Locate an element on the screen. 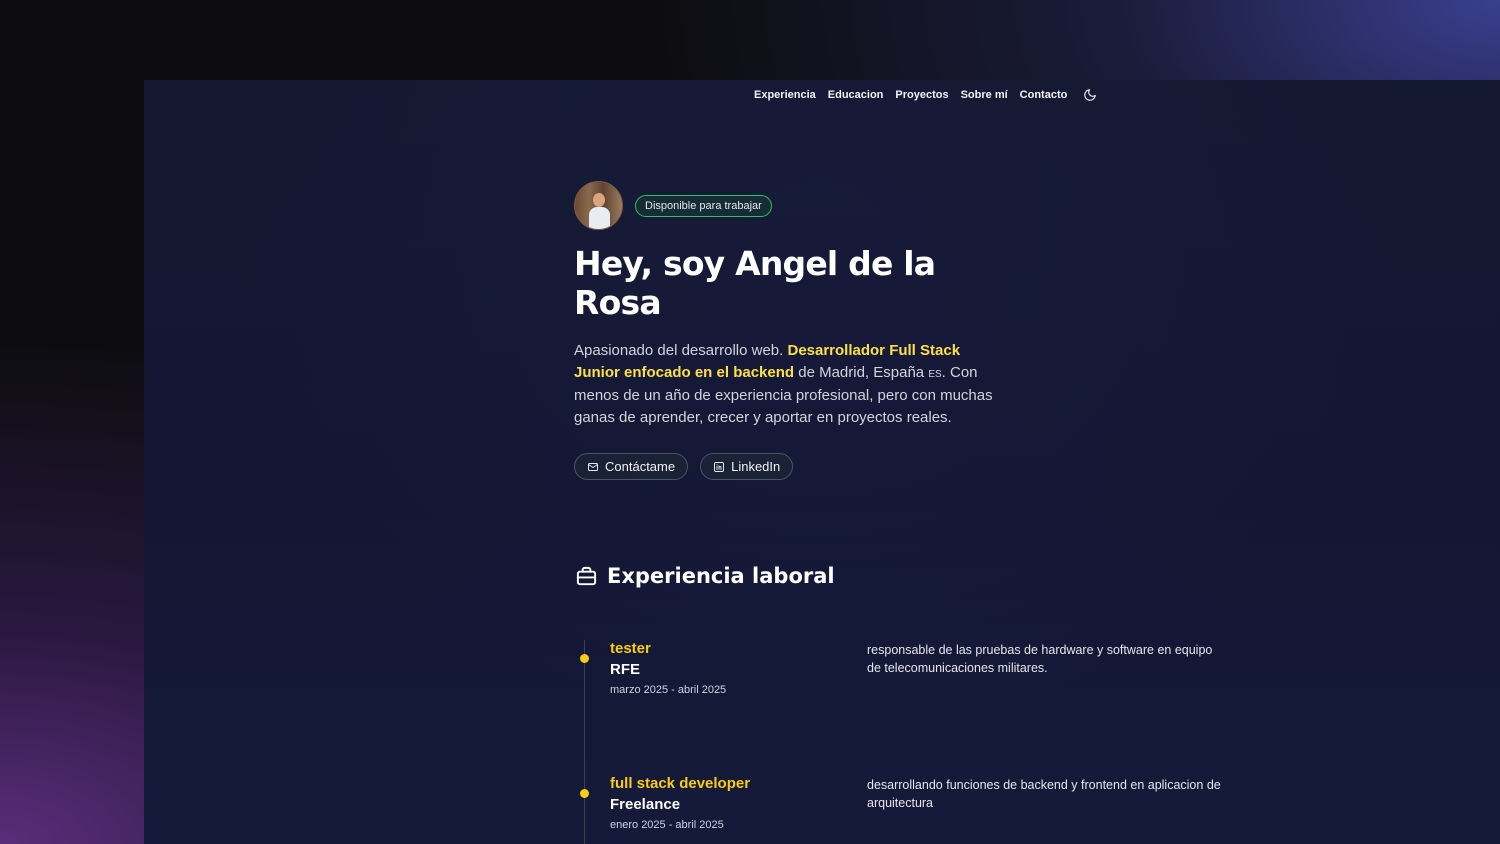 This screenshot has width=1500, height=844. job-company: RFE is located at coordinates (625, 669).